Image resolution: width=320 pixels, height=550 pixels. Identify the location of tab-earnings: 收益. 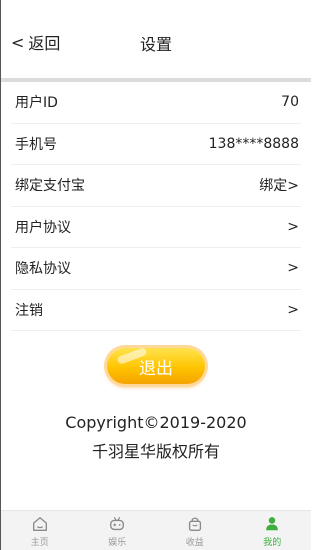
(195, 530).